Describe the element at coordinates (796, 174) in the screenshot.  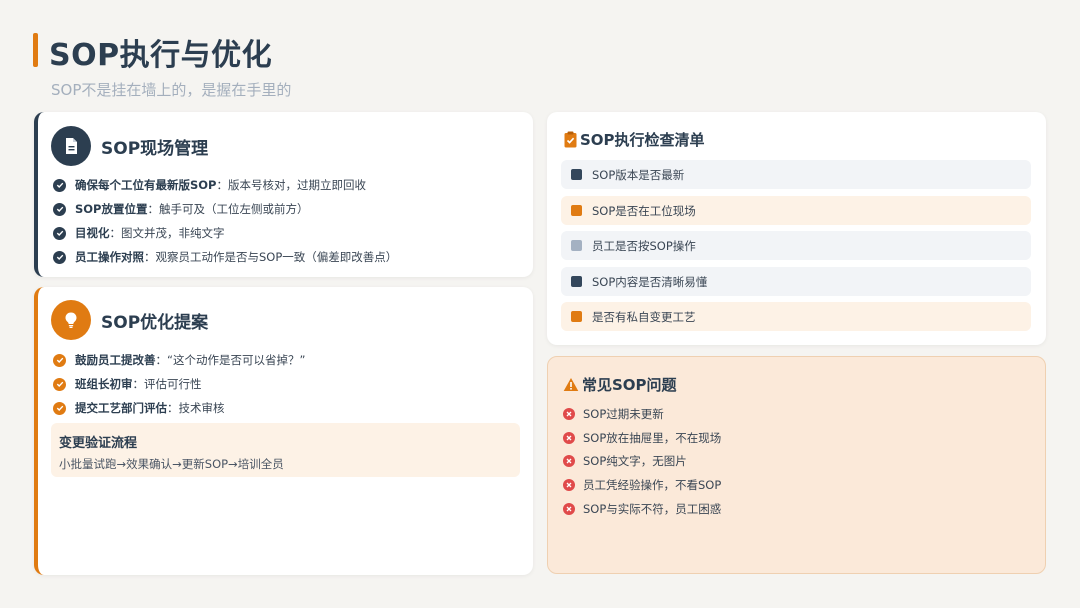
I see `checklist-item: SOP版本是否最新` at that location.